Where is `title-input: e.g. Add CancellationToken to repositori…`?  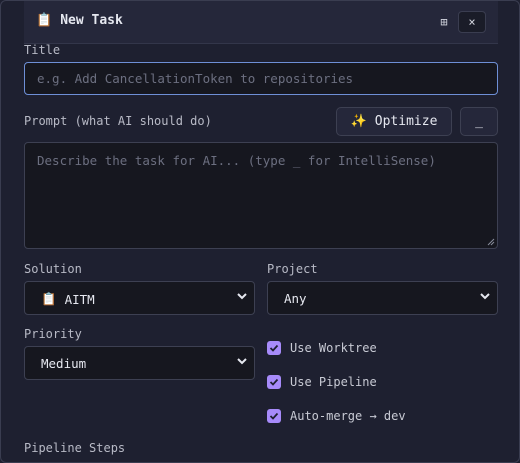 title-input: e.g. Add CancellationToken to repositori… is located at coordinates (261, 78).